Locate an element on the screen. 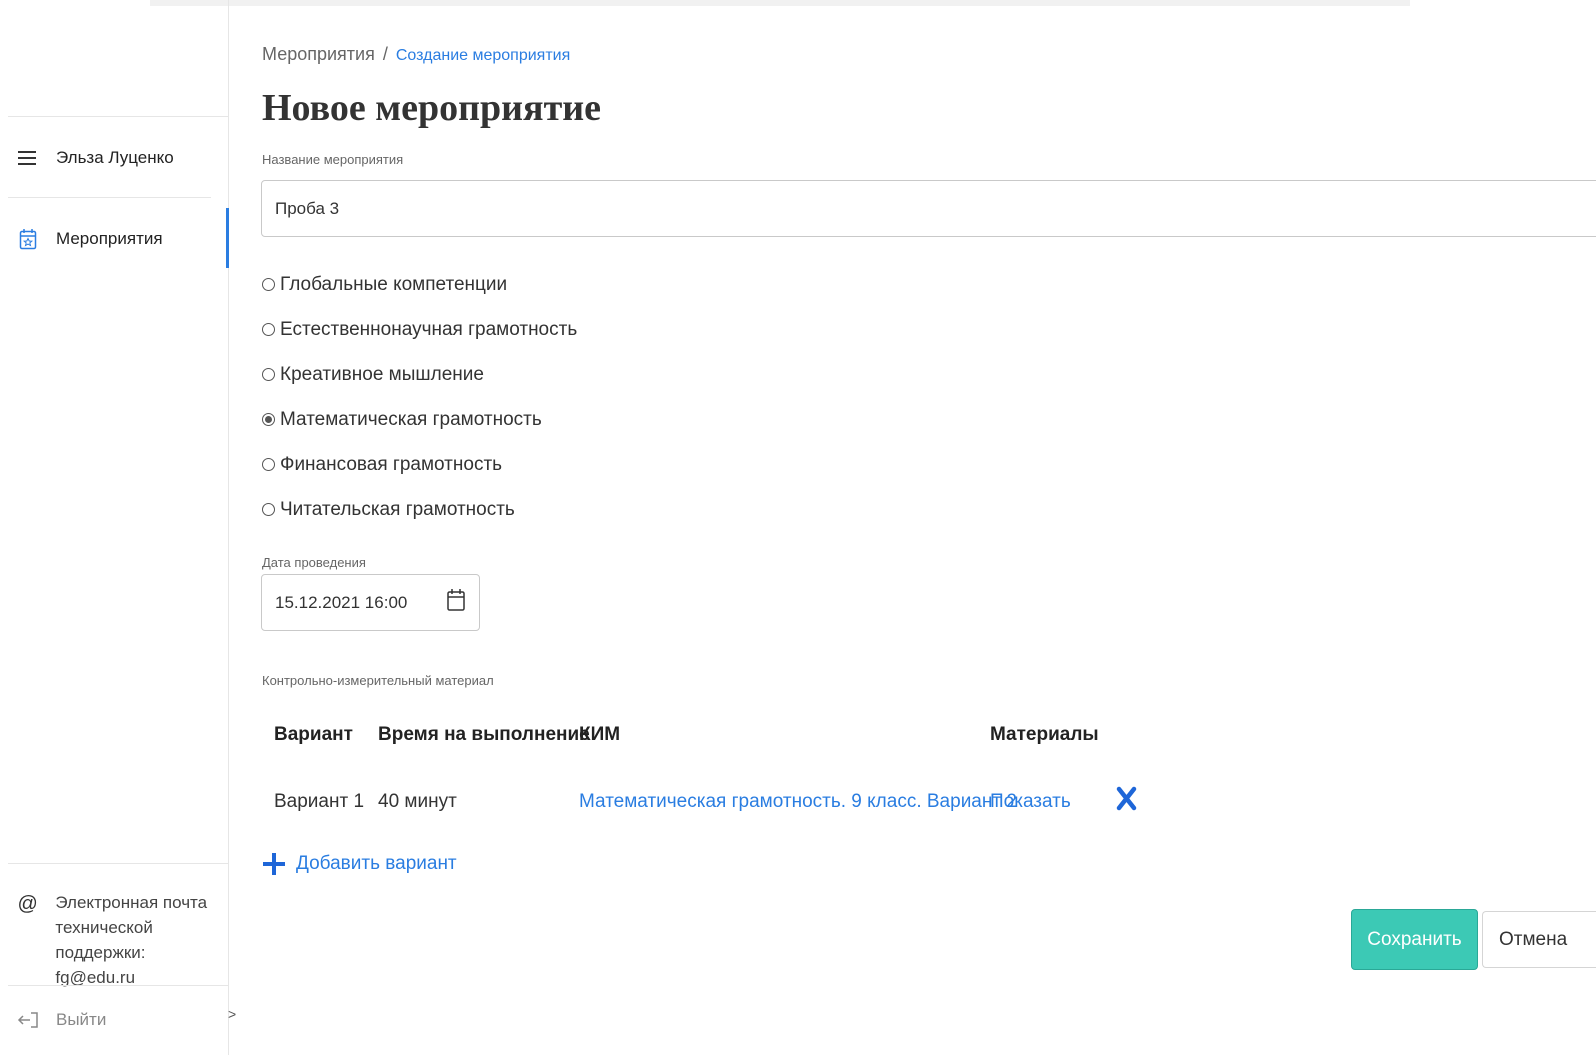 Image resolution: width=1596 pixels, height=1055 pixels. radio-label: Естественнонаучная грамотность is located at coordinates (429, 329).